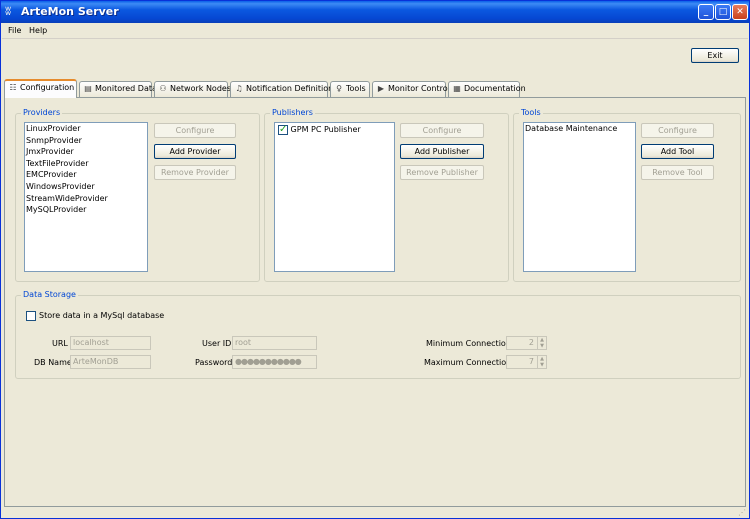 This screenshot has height=519, width=750. What do you see at coordinates (375, 31) in the screenshot?
I see `menu-bar: File Help` at bounding box center [375, 31].